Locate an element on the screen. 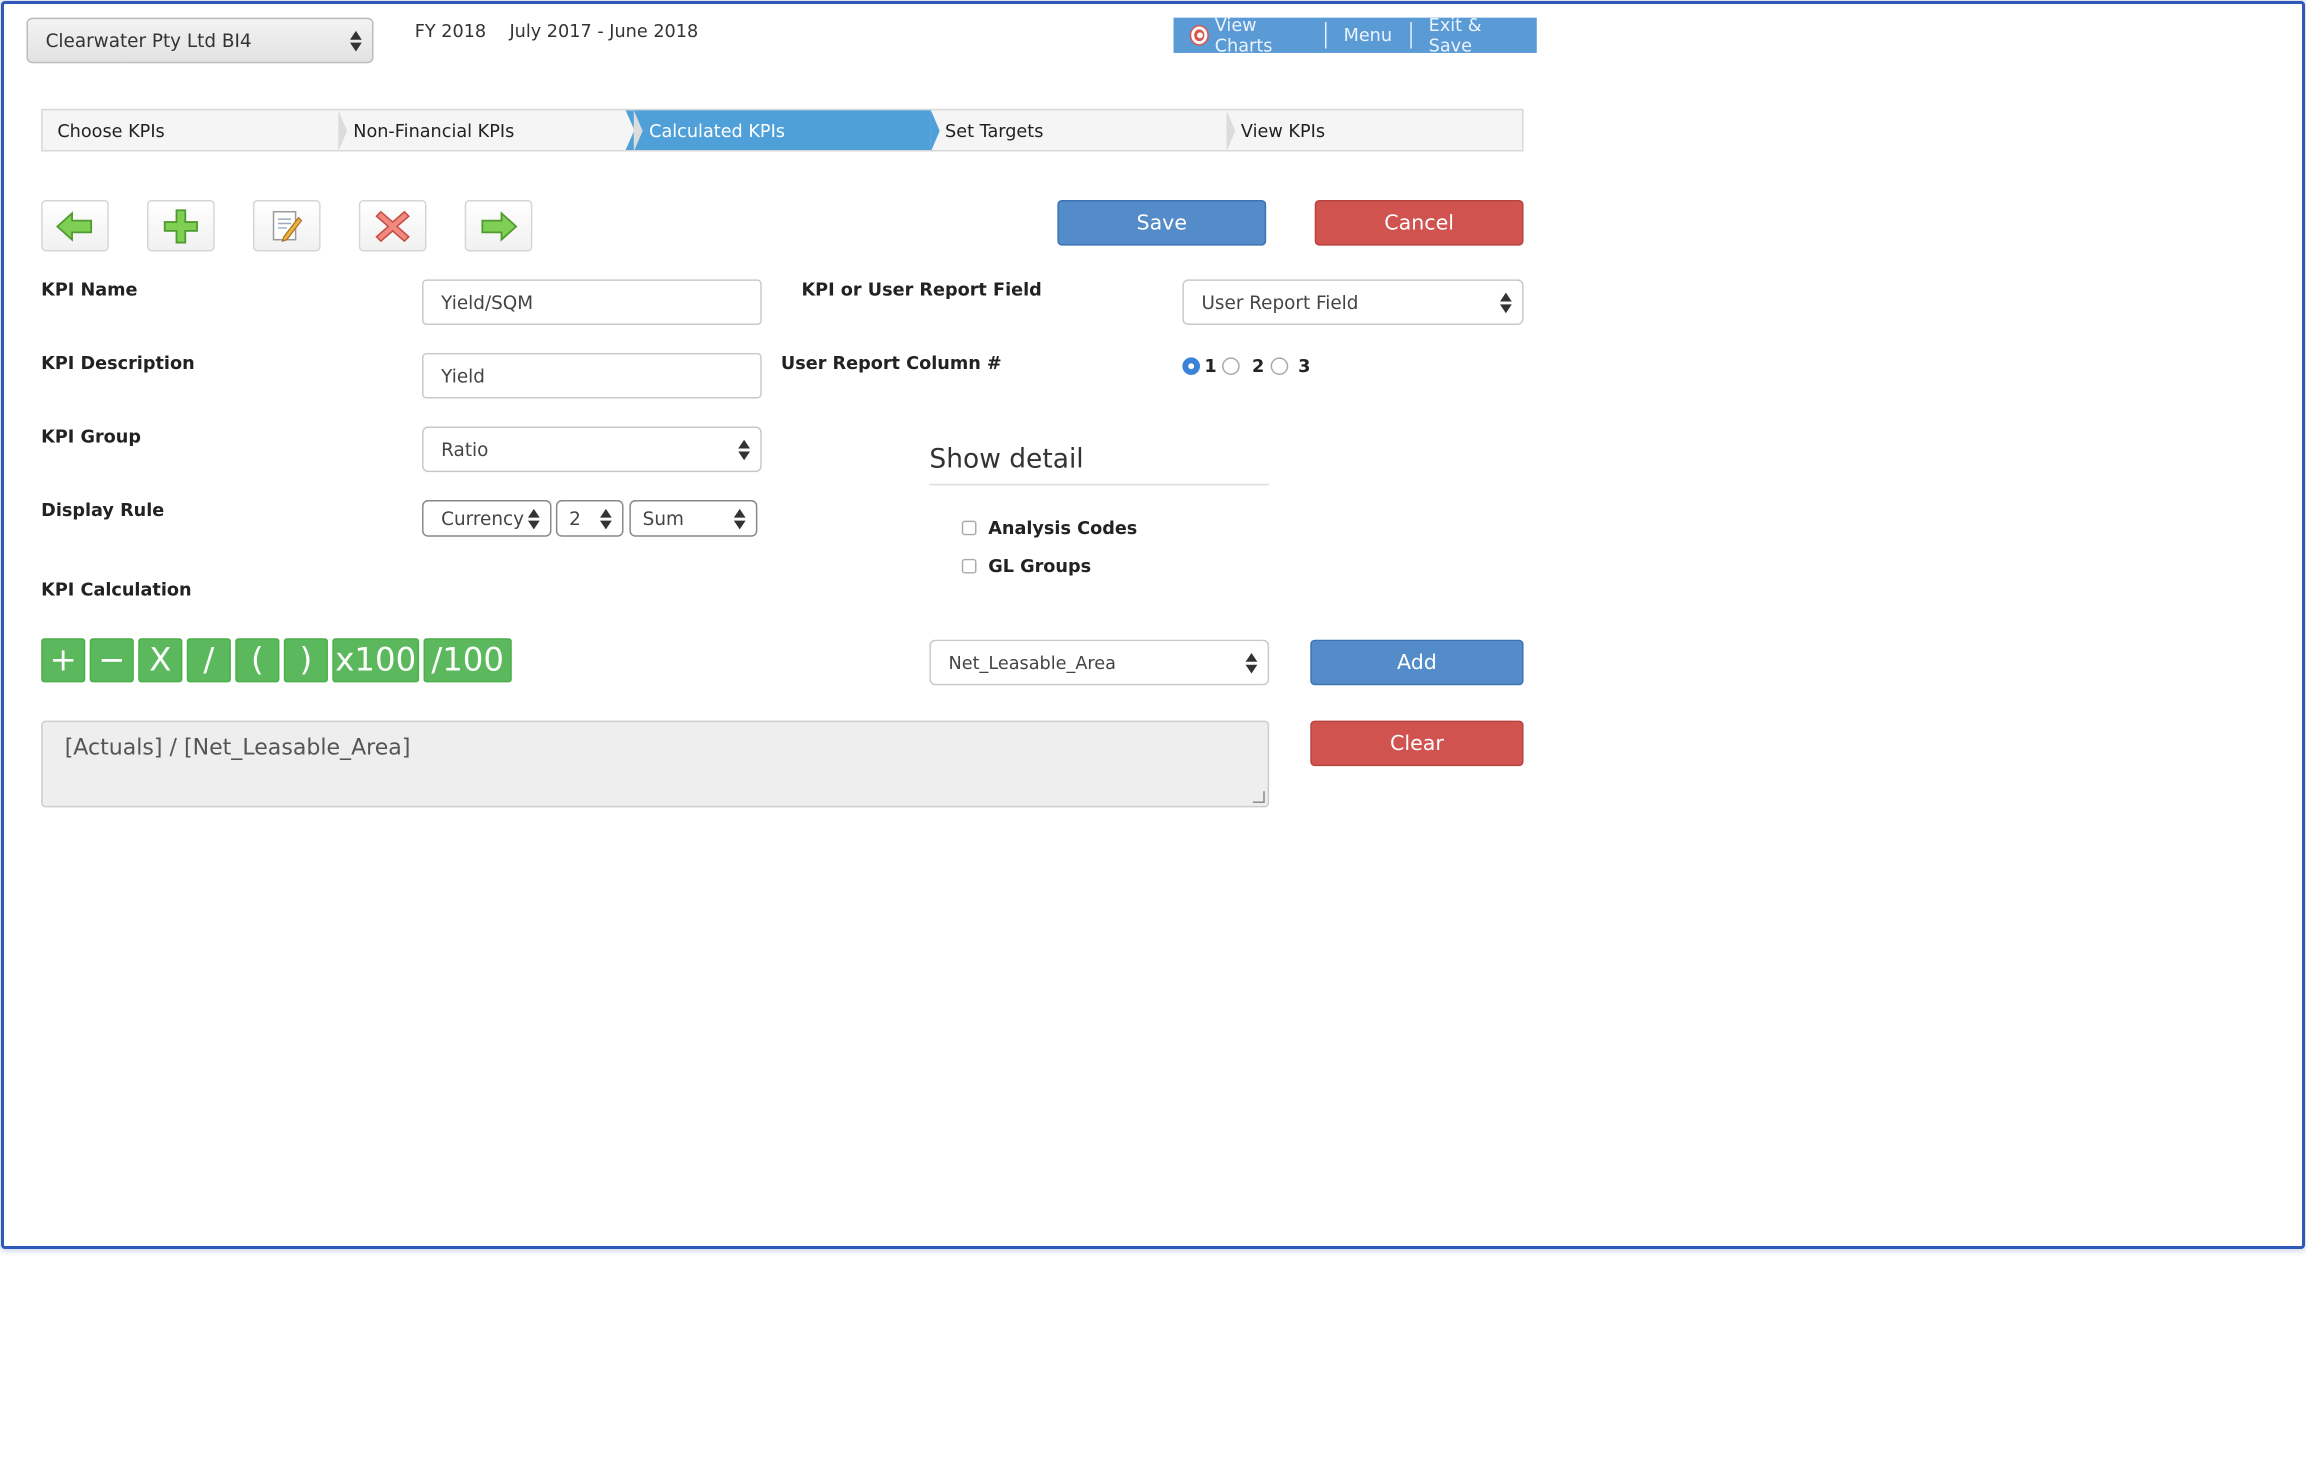 The height and width of the screenshot is (1471, 2306). show-detail-heading: Show detail is located at coordinates (1099, 465).